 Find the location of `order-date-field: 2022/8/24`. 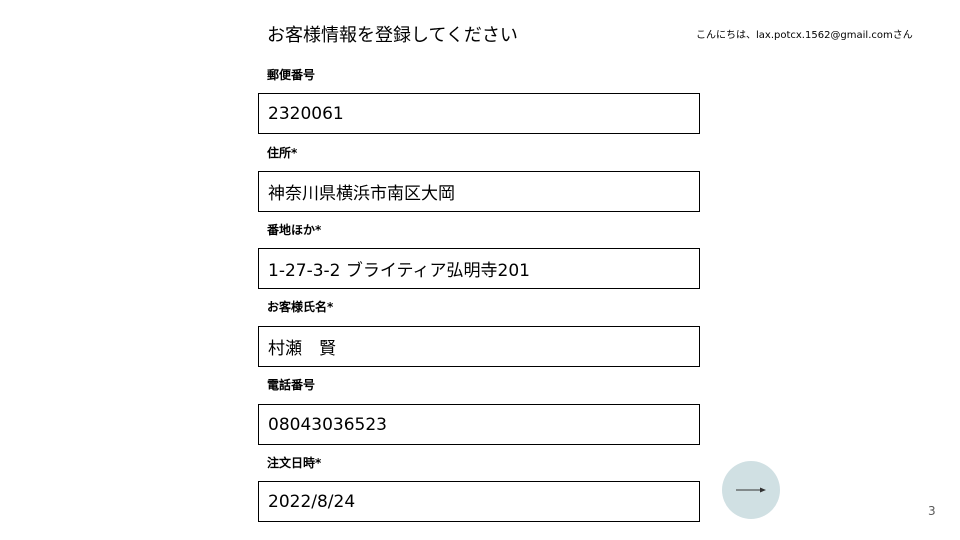

order-date-field: 2022/8/24 is located at coordinates (479, 501).